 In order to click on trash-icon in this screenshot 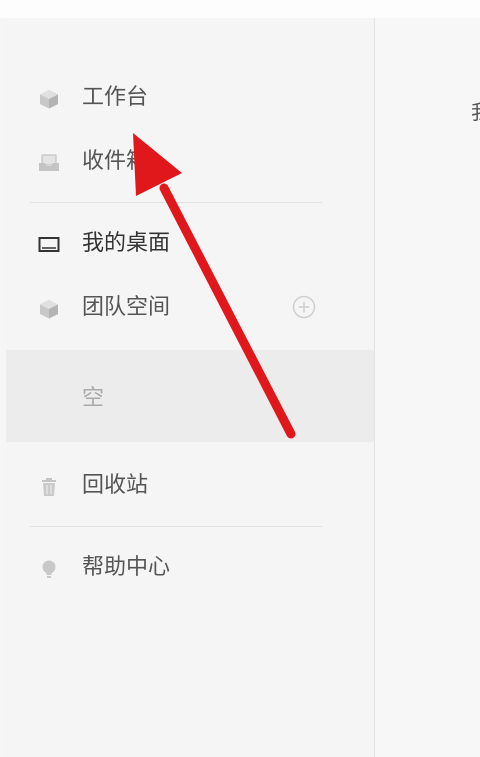, I will do `click(49, 487)`.